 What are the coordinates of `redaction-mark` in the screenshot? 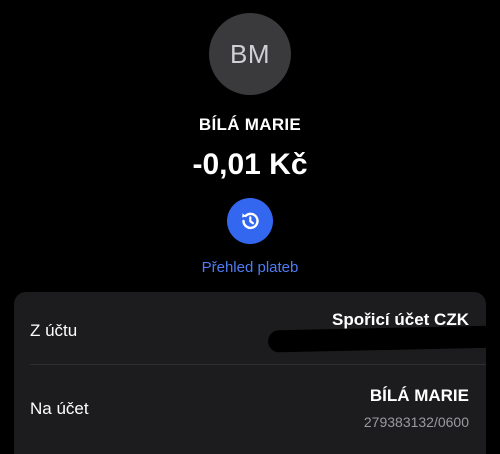 It's located at (383, 339).